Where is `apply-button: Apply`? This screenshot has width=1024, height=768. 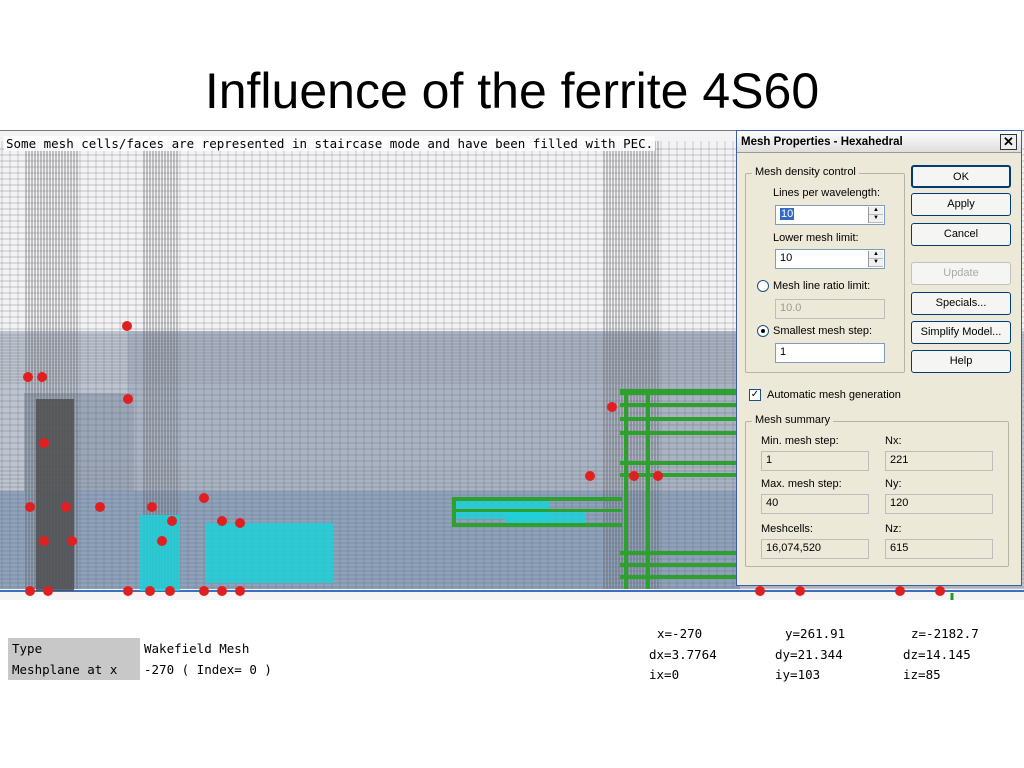 apply-button: Apply is located at coordinates (961, 204).